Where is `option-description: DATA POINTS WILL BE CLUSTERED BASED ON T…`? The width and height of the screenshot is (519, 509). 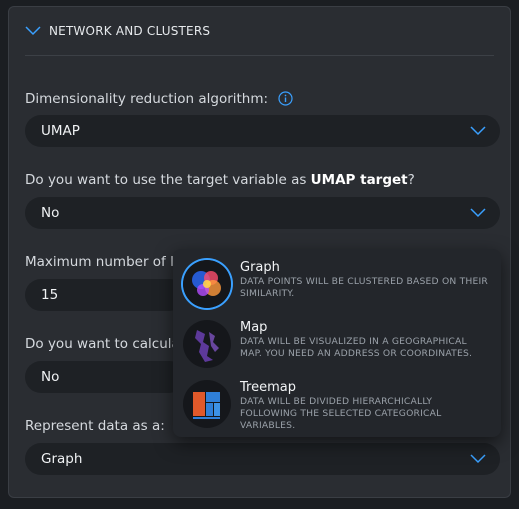 option-description: DATA POINTS WILL BE CLUSTERED BASED ON T… is located at coordinates (364, 287).